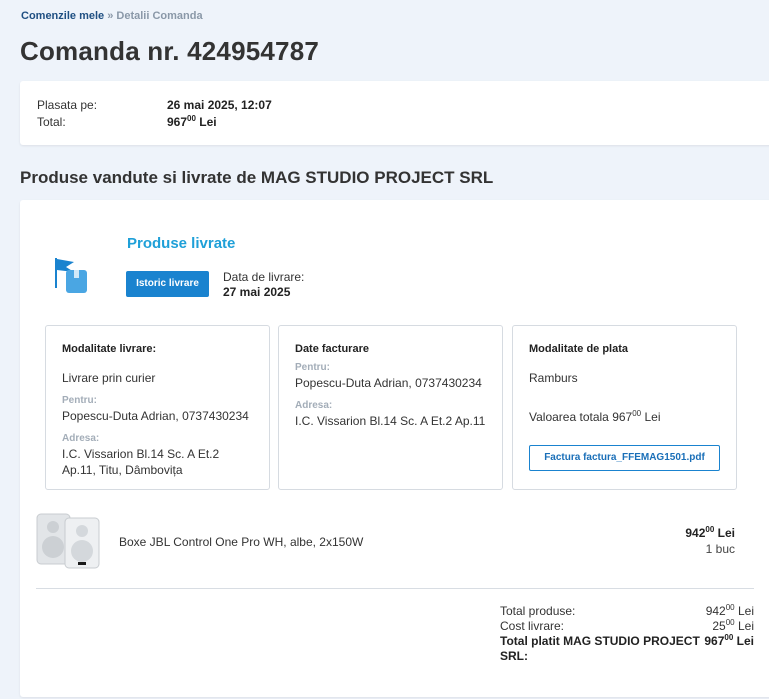 The height and width of the screenshot is (699, 769). What do you see at coordinates (745, 641) in the screenshot?
I see `totals-paid-currency: Lei` at bounding box center [745, 641].